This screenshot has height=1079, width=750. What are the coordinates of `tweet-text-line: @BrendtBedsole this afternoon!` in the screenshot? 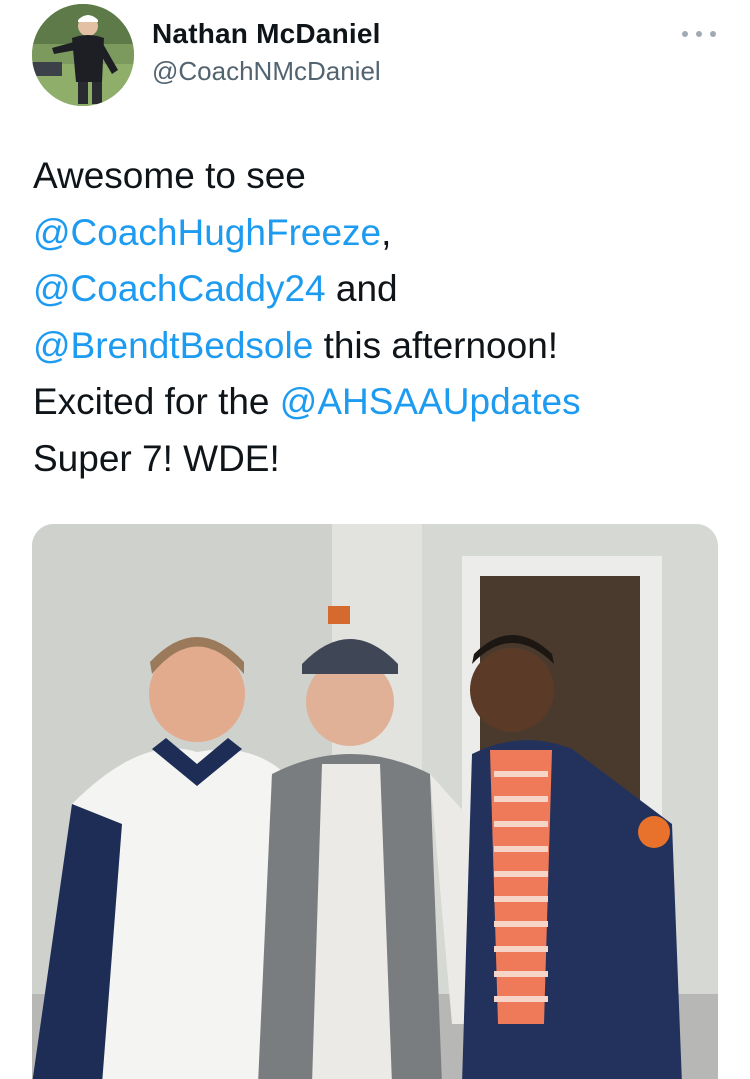 It's located at (378, 346).